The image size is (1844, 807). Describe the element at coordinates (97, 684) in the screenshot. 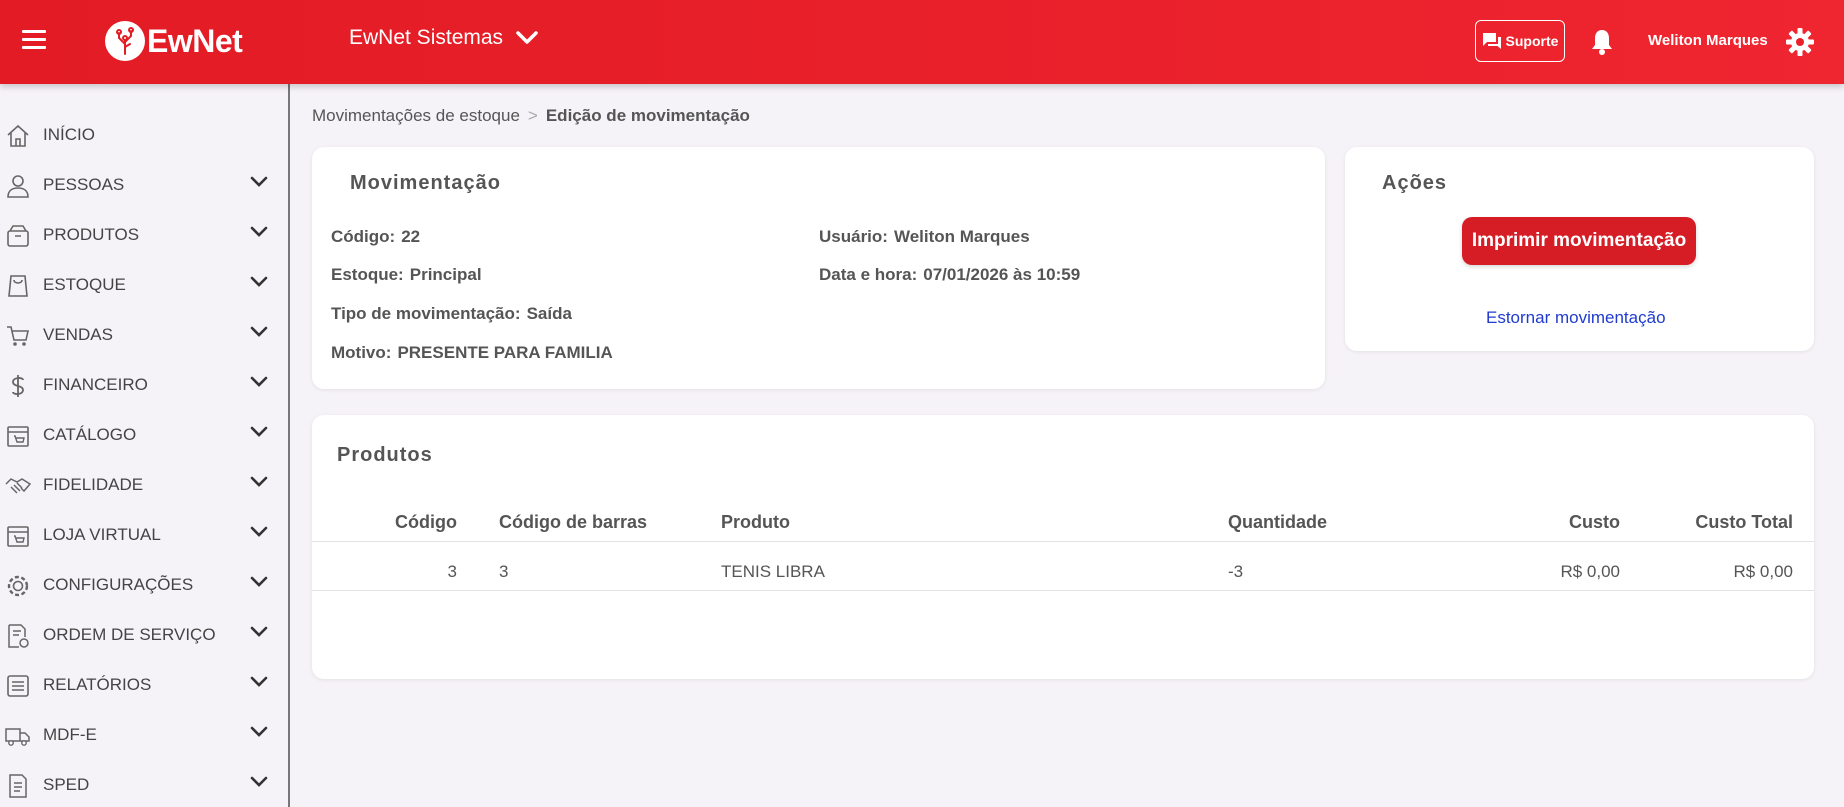

I see `sidebar-item-label: RELATÓRIOS` at that location.